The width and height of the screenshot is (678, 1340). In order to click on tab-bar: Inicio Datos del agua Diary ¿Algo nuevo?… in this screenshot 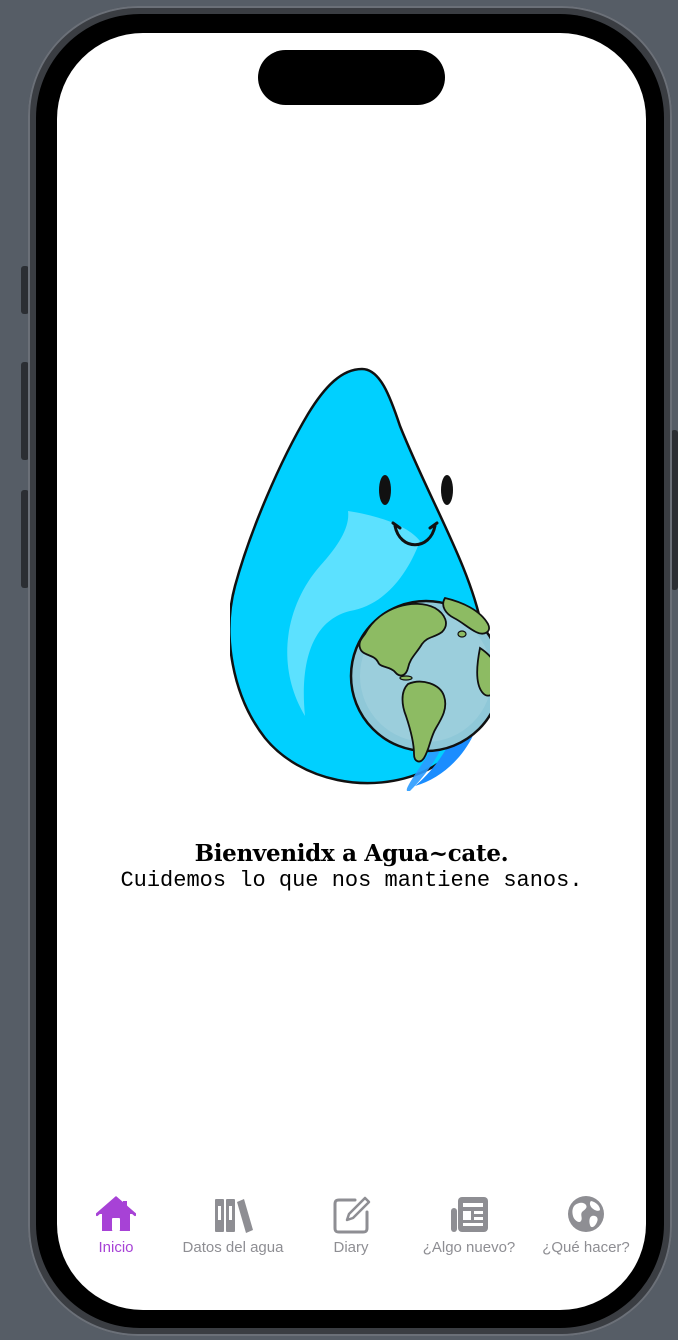, I will do `click(351, 1231)`.